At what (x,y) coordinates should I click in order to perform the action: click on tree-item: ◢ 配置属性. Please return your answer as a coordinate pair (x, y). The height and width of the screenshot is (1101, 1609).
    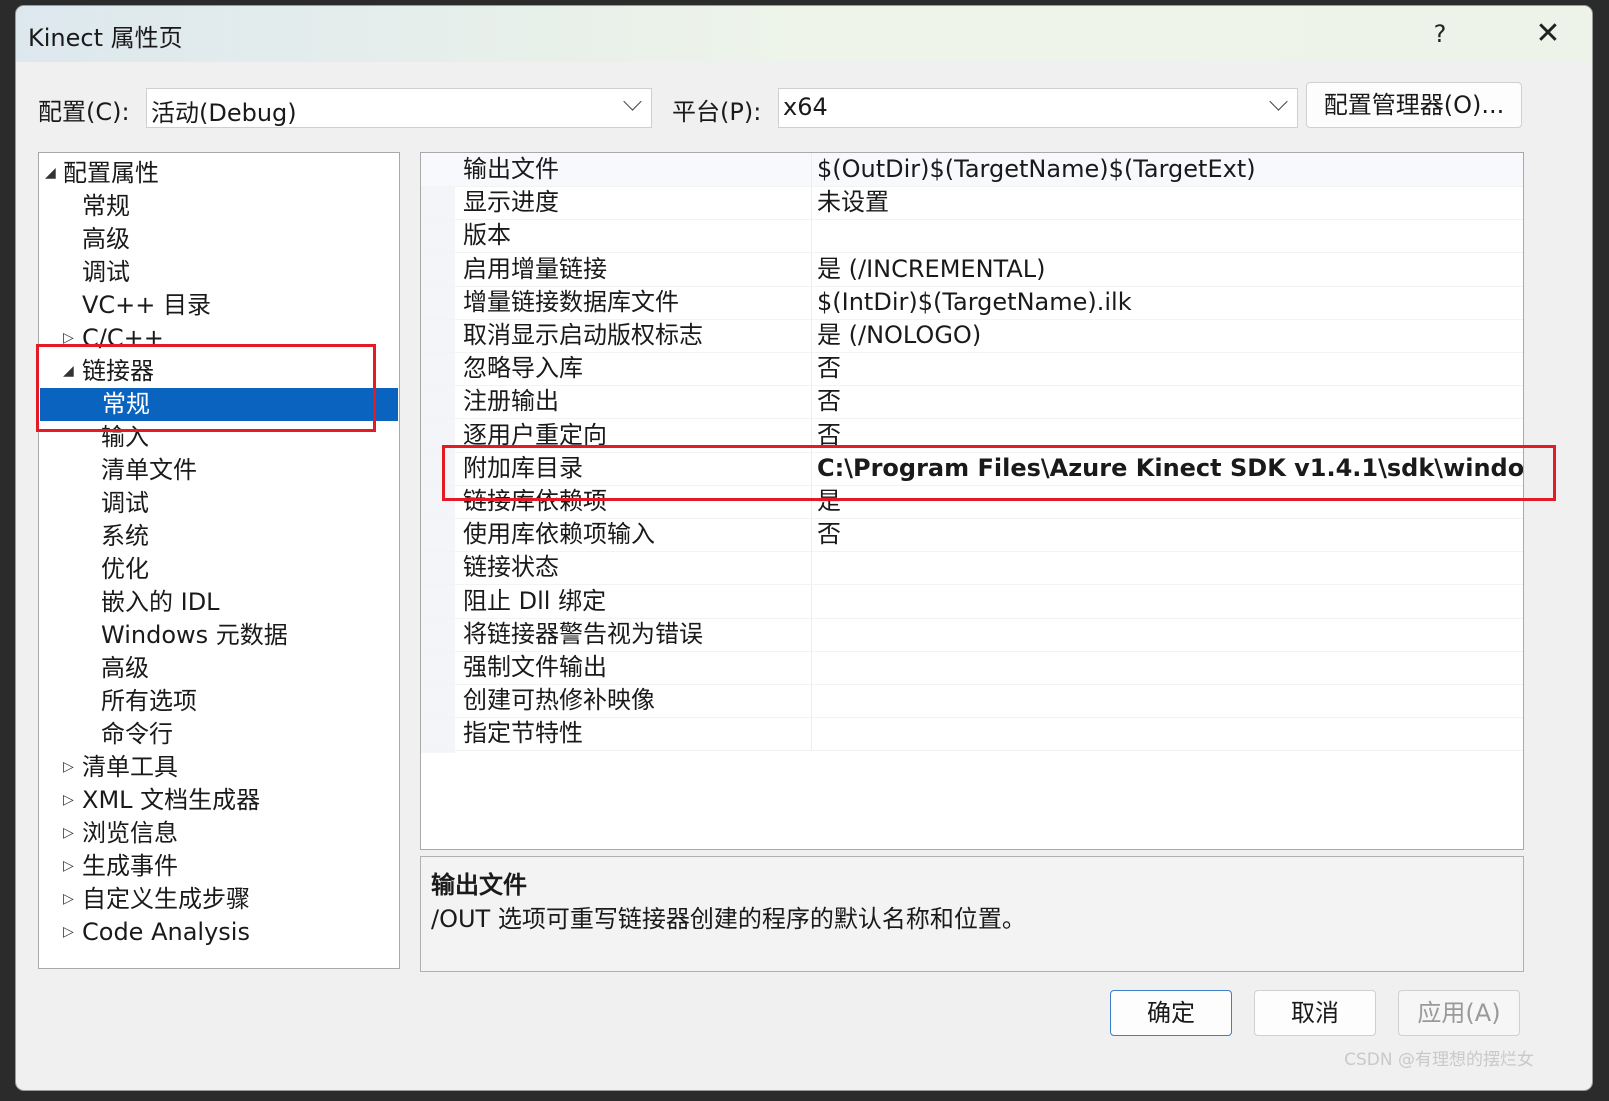
    Looking at the image, I should click on (219, 173).